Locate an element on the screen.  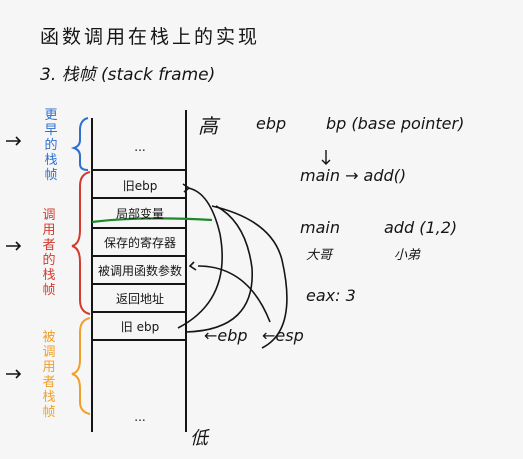
bp-note: bp (base pointer) is located at coordinates (395, 123).